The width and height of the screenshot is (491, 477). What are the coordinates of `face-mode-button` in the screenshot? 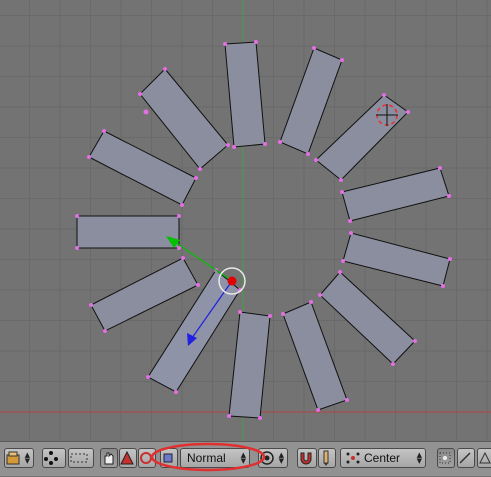 It's located at (484, 458).